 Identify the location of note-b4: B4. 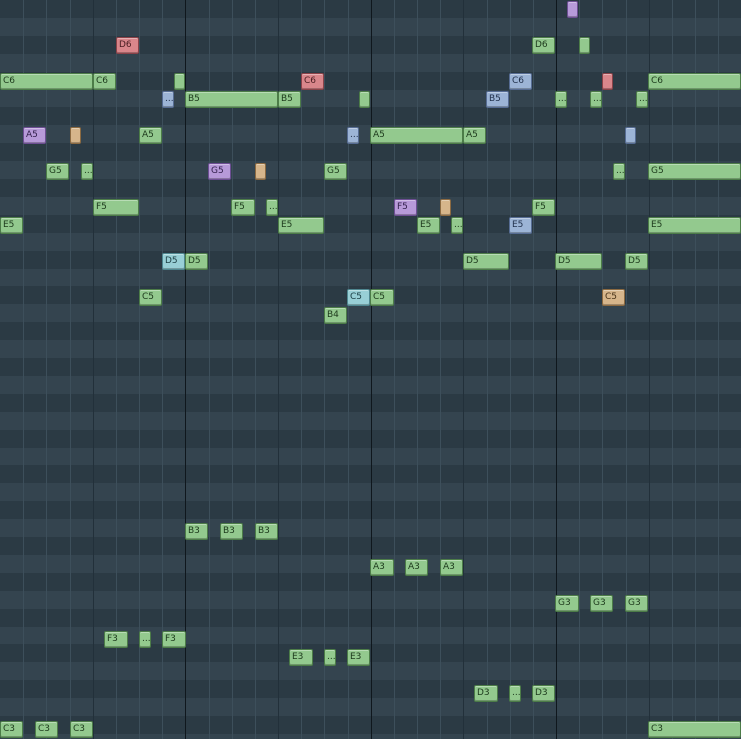
(335, 315).